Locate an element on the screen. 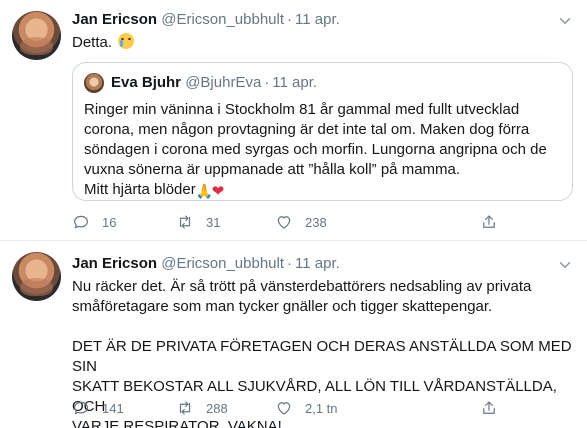 The height and width of the screenshot is (428, 587). like-button: 2,1 tn is located at coordinates (306, 408).